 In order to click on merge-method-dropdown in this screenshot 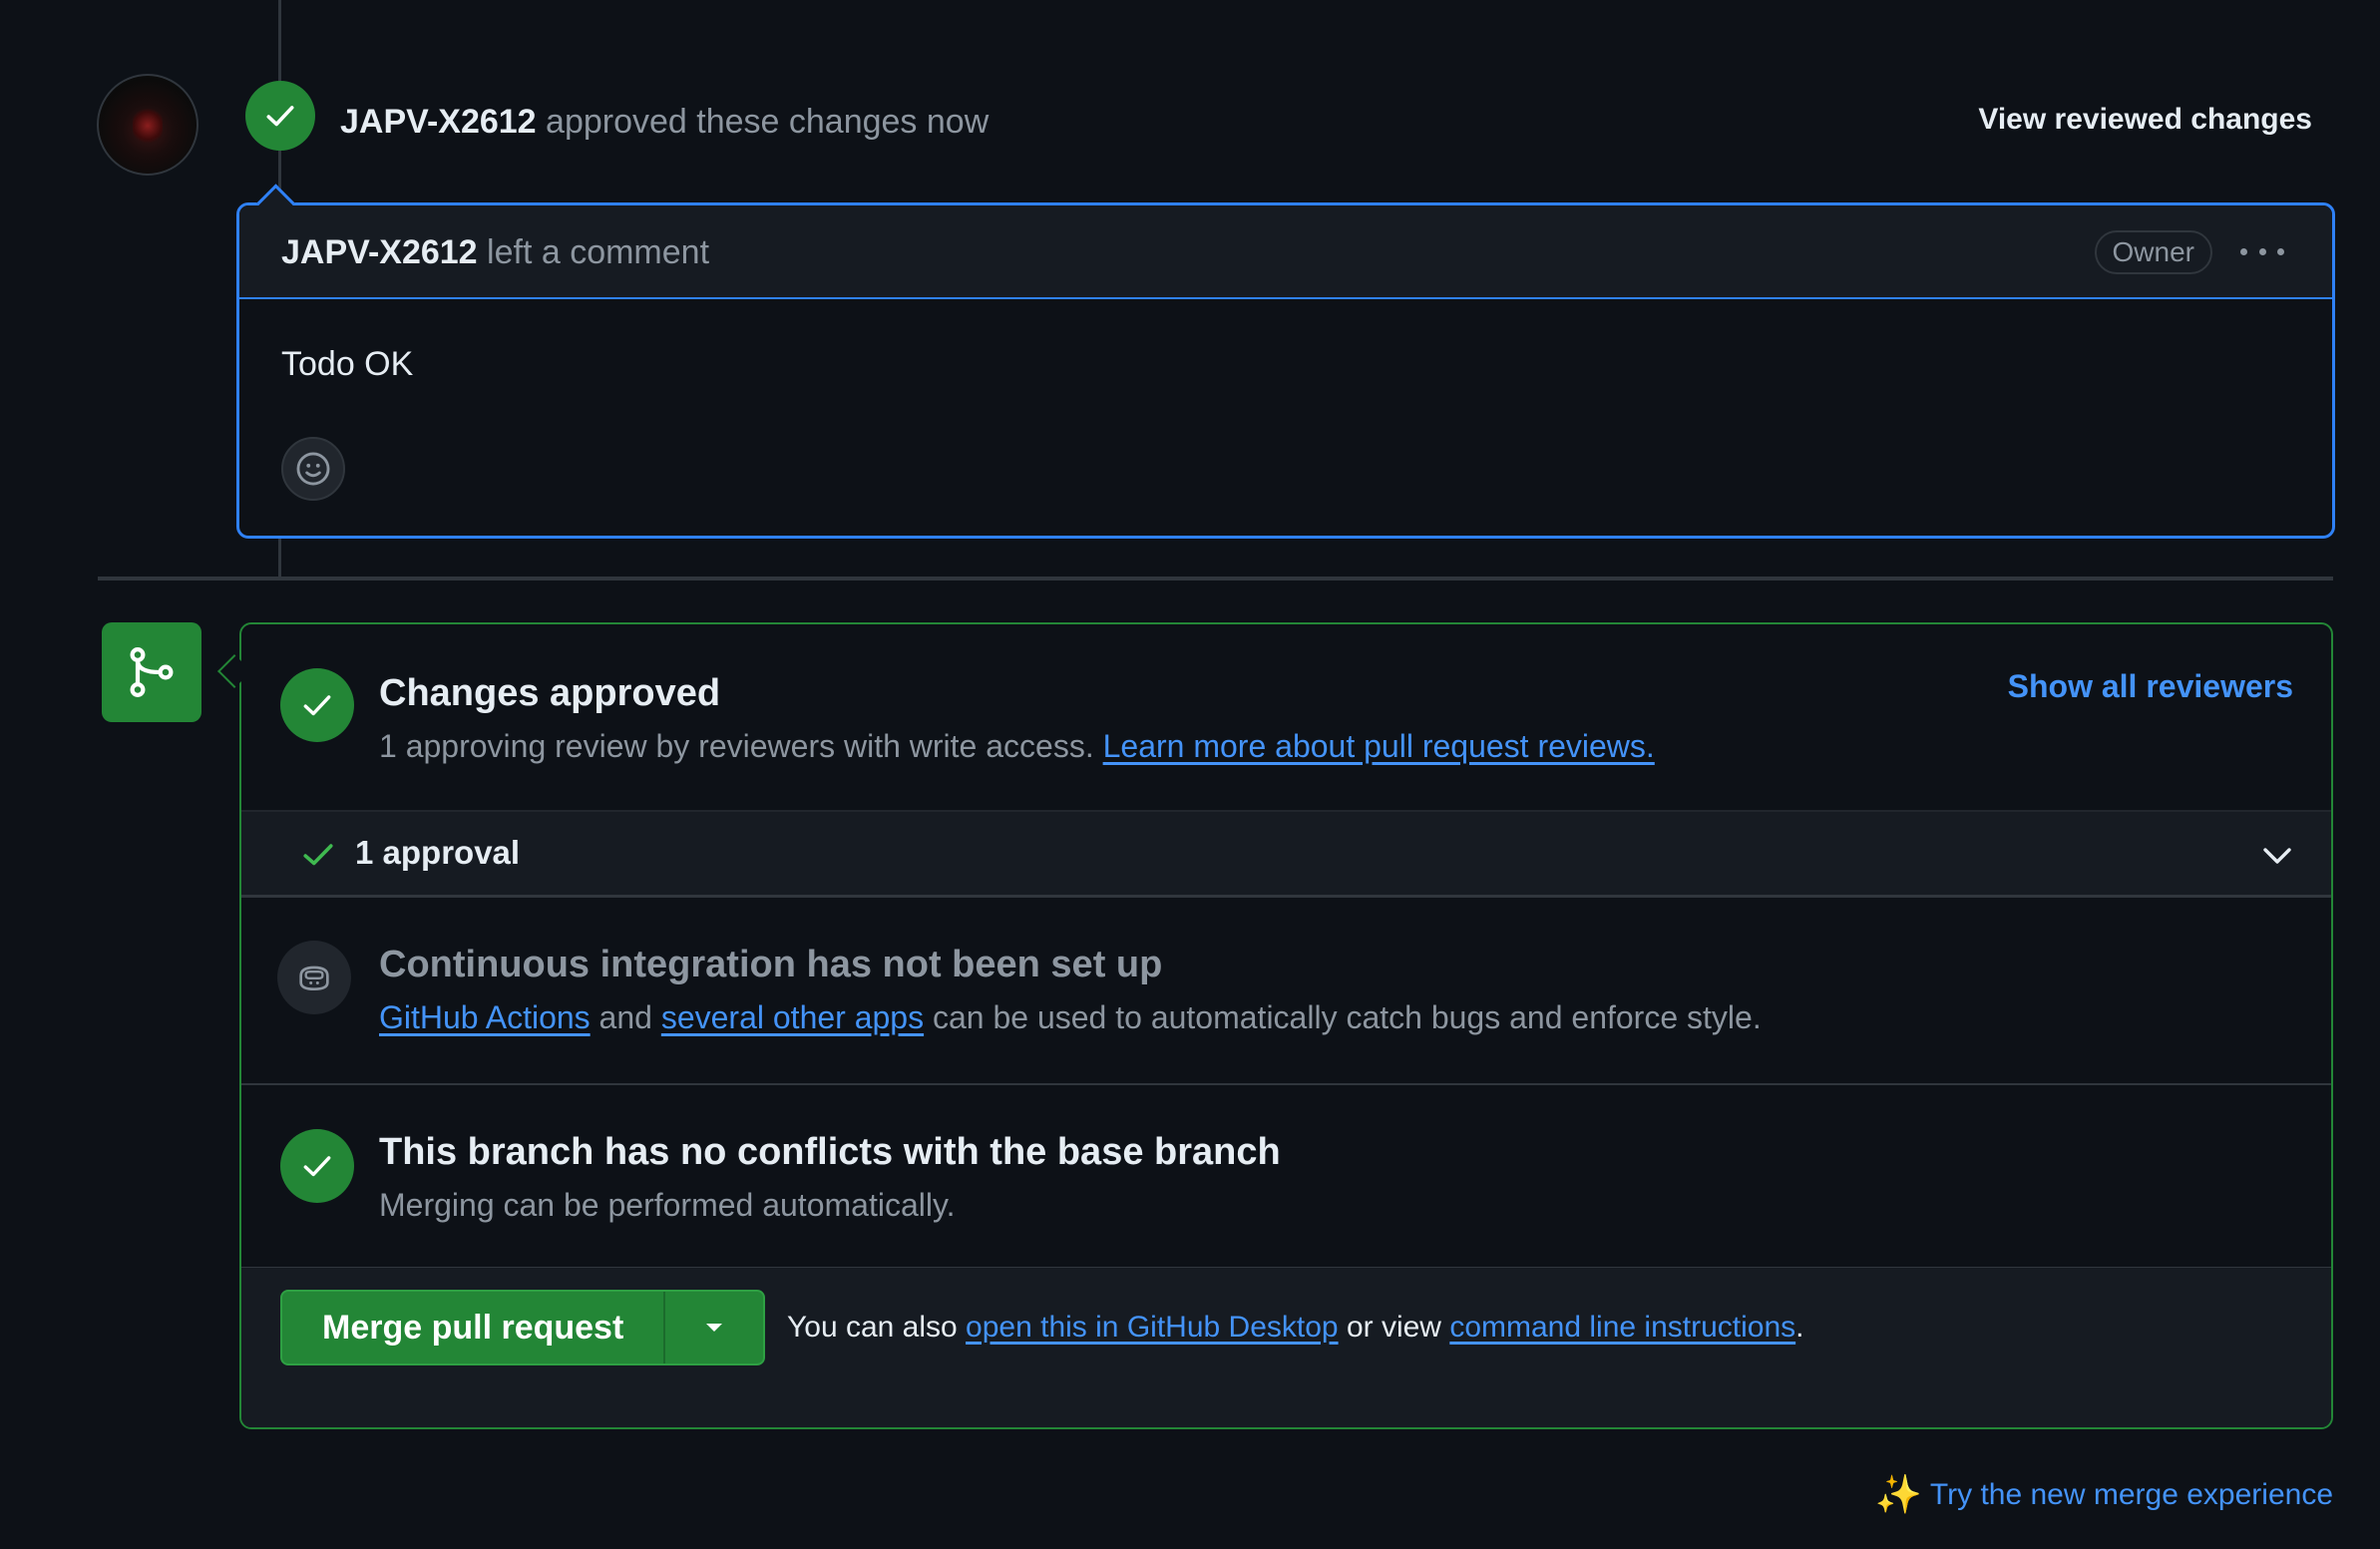, I will do `click(713, 1327)`.